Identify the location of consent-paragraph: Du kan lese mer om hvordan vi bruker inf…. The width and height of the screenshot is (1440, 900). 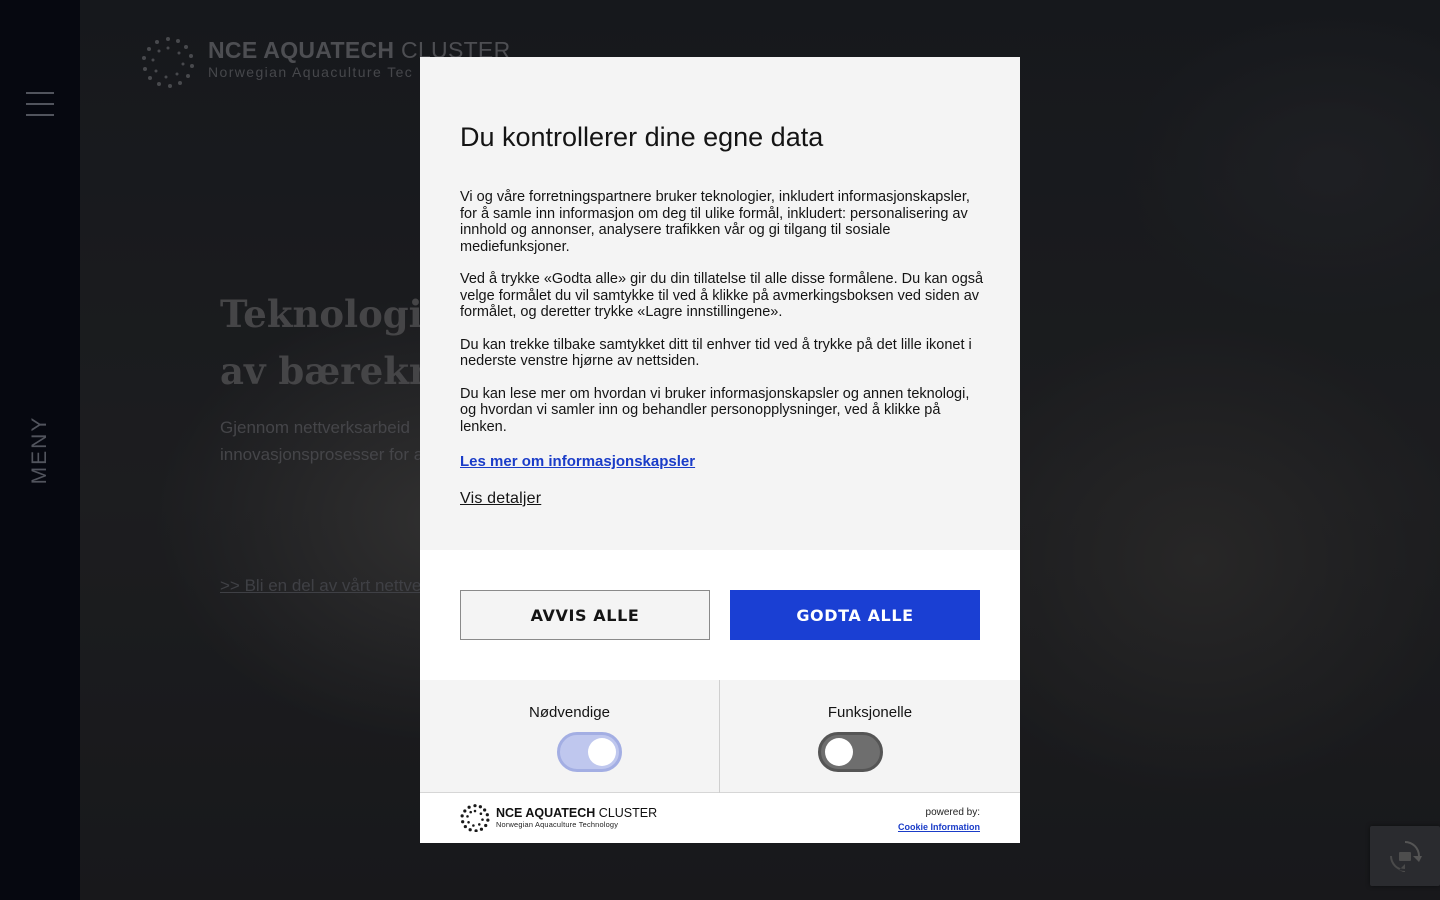
(715, 410).